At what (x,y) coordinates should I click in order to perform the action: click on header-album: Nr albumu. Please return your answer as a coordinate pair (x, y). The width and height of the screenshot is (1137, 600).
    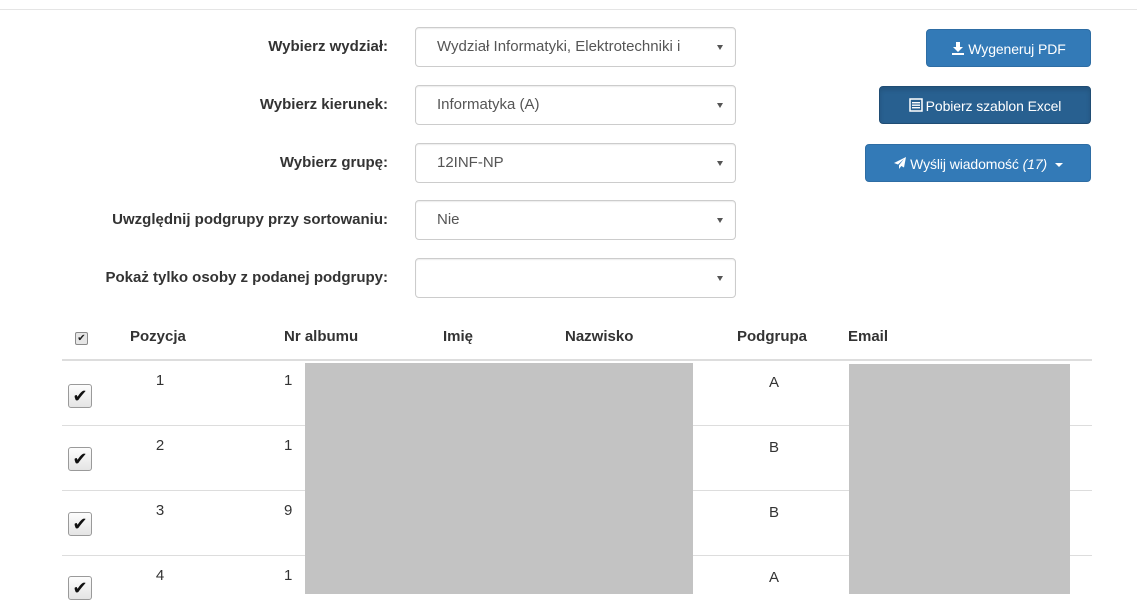
    Looking at the image, I should click on (321, 336).